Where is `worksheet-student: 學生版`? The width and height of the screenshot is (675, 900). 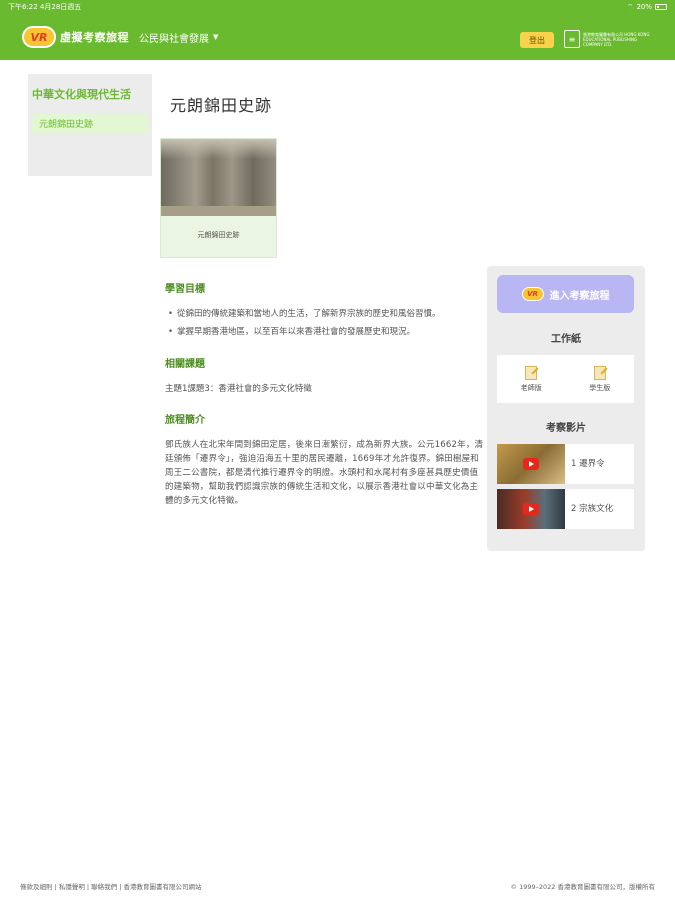
worksheet-student: 學生版 is located at coordinates (600, 379).